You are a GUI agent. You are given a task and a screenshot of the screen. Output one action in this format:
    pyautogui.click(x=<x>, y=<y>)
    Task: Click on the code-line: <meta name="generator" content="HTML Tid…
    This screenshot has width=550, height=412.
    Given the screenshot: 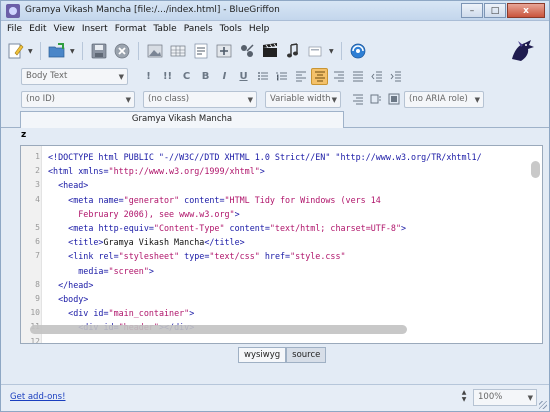 What is the action you would take?
    pyautogui.click(x=214, y=200)
    